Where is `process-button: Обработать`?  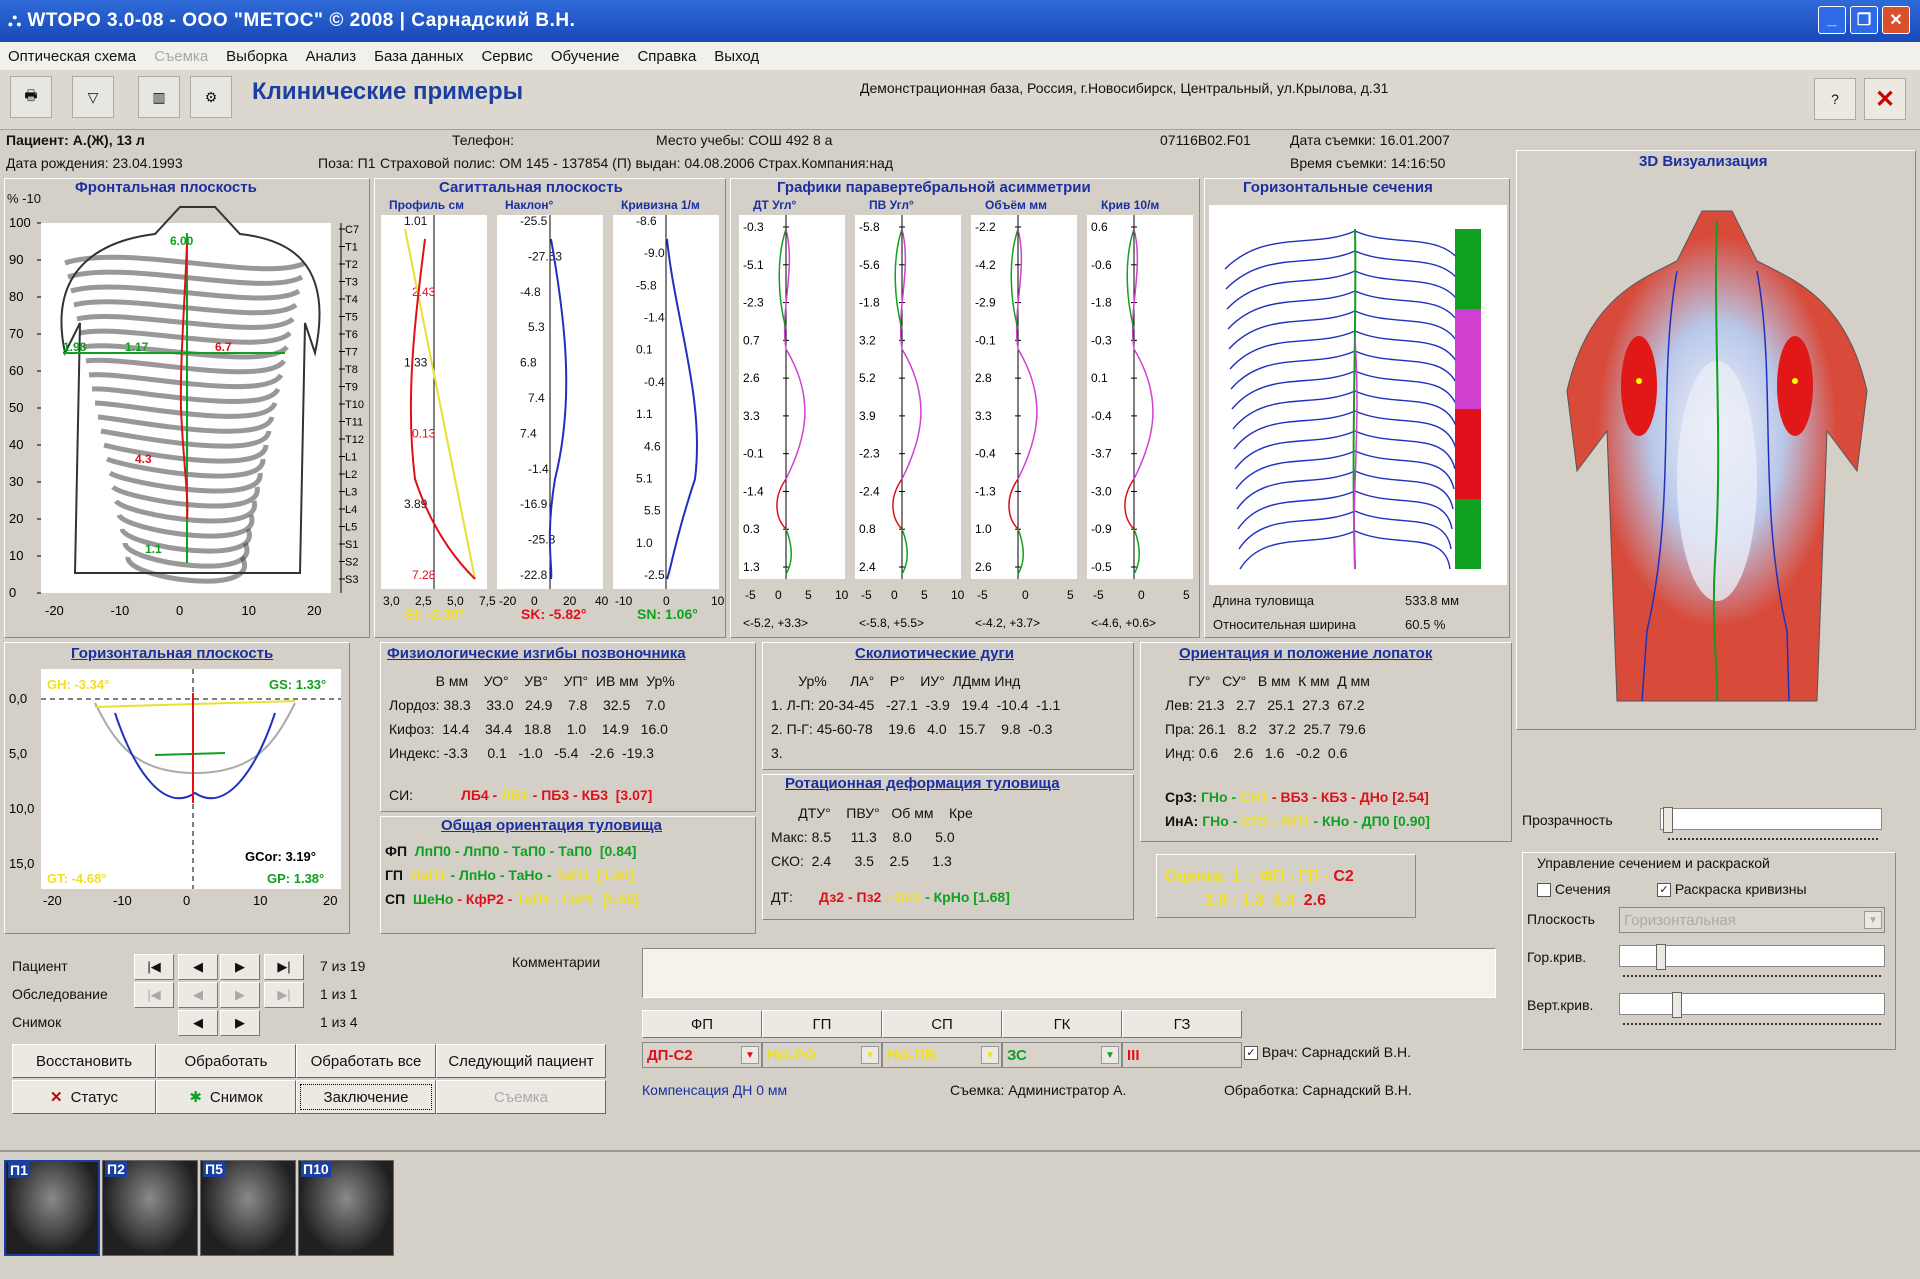
process-button: Обработать is located at coordinates (226, 1061).